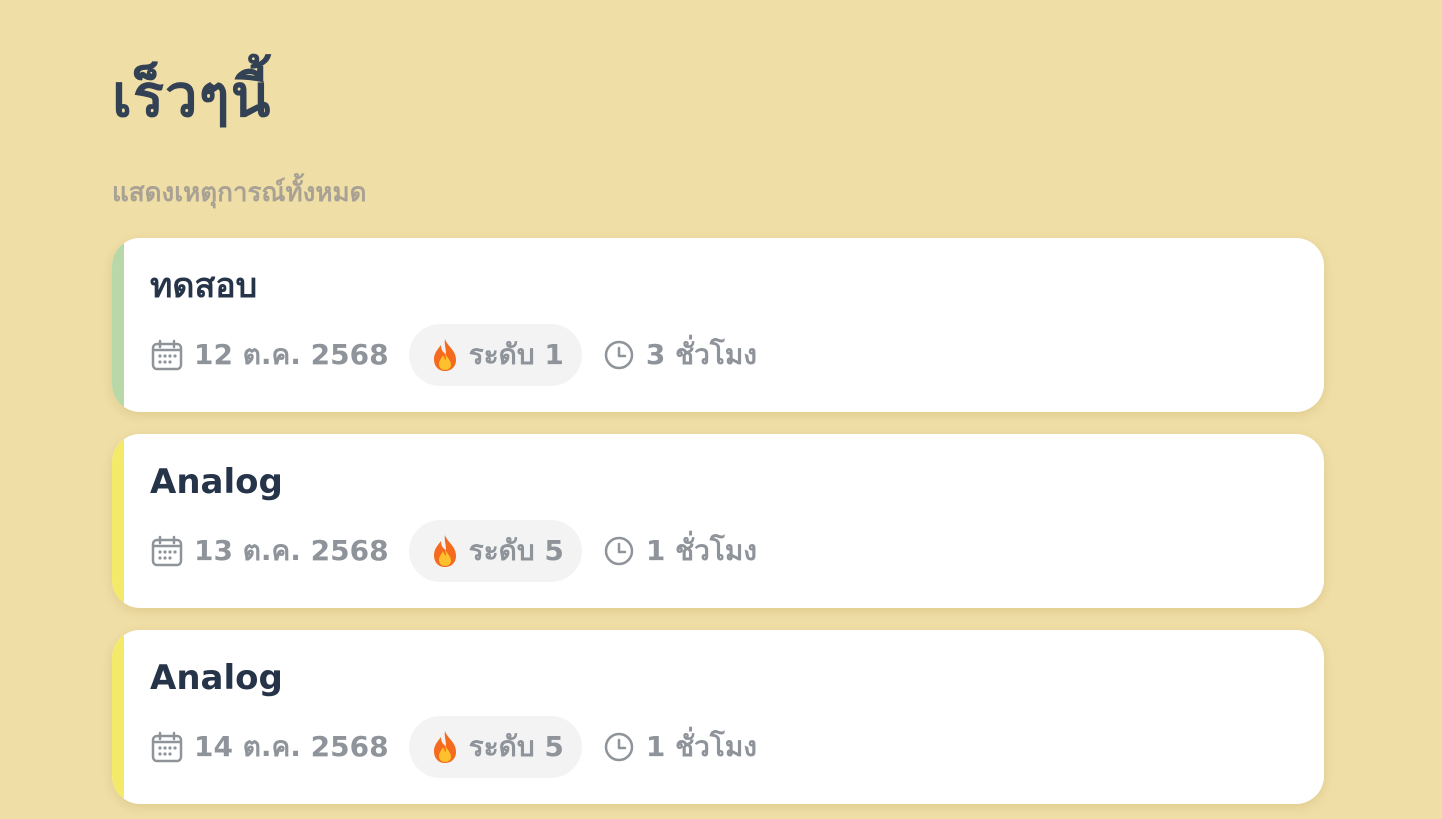  Describe the element at coordinates (701, 354) in the screenshot. I see `event-duration-text: 3 ชั่วโมง` at that location.